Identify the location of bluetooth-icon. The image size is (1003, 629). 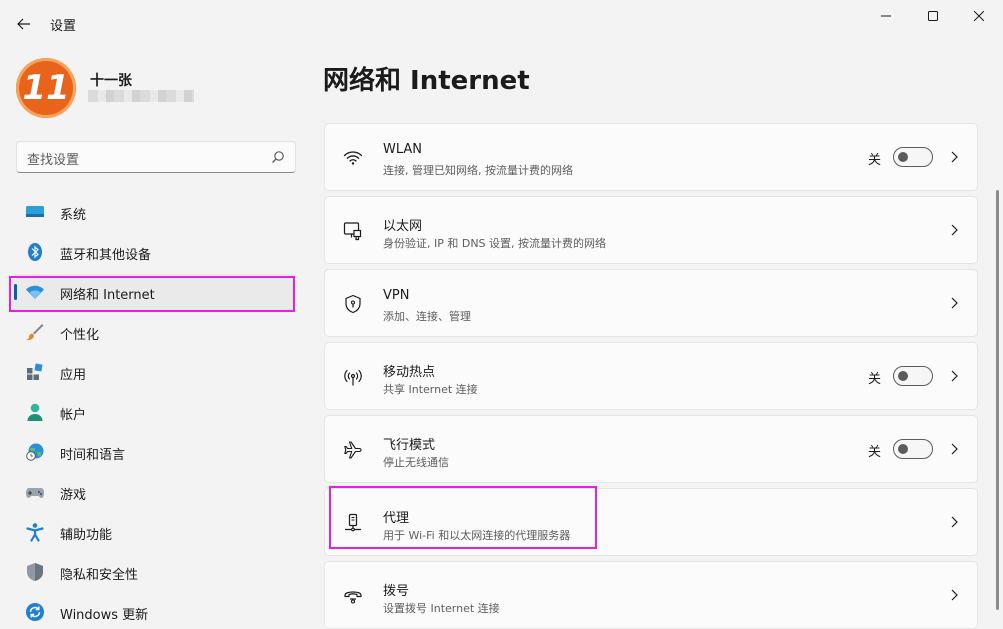
(35, 252).